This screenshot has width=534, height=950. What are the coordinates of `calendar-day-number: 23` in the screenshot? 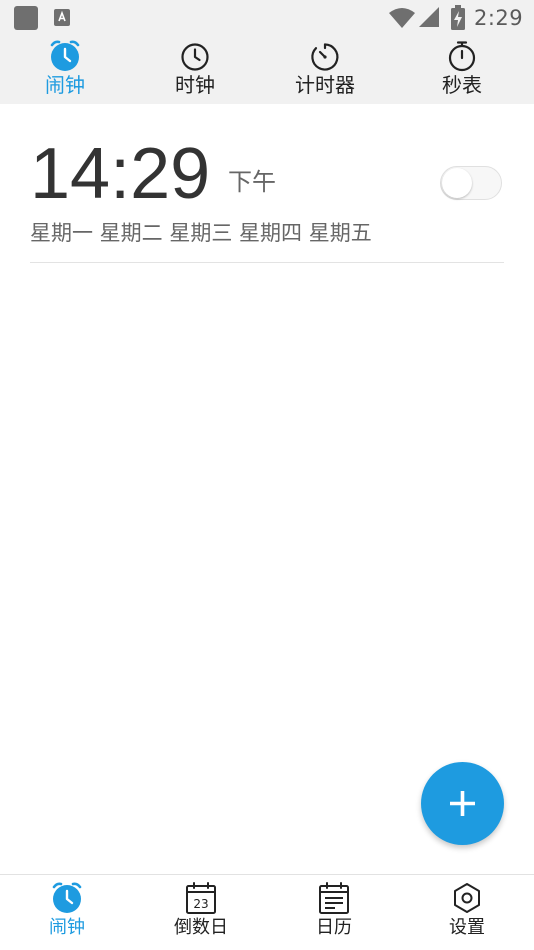 It's located at (200, 904).